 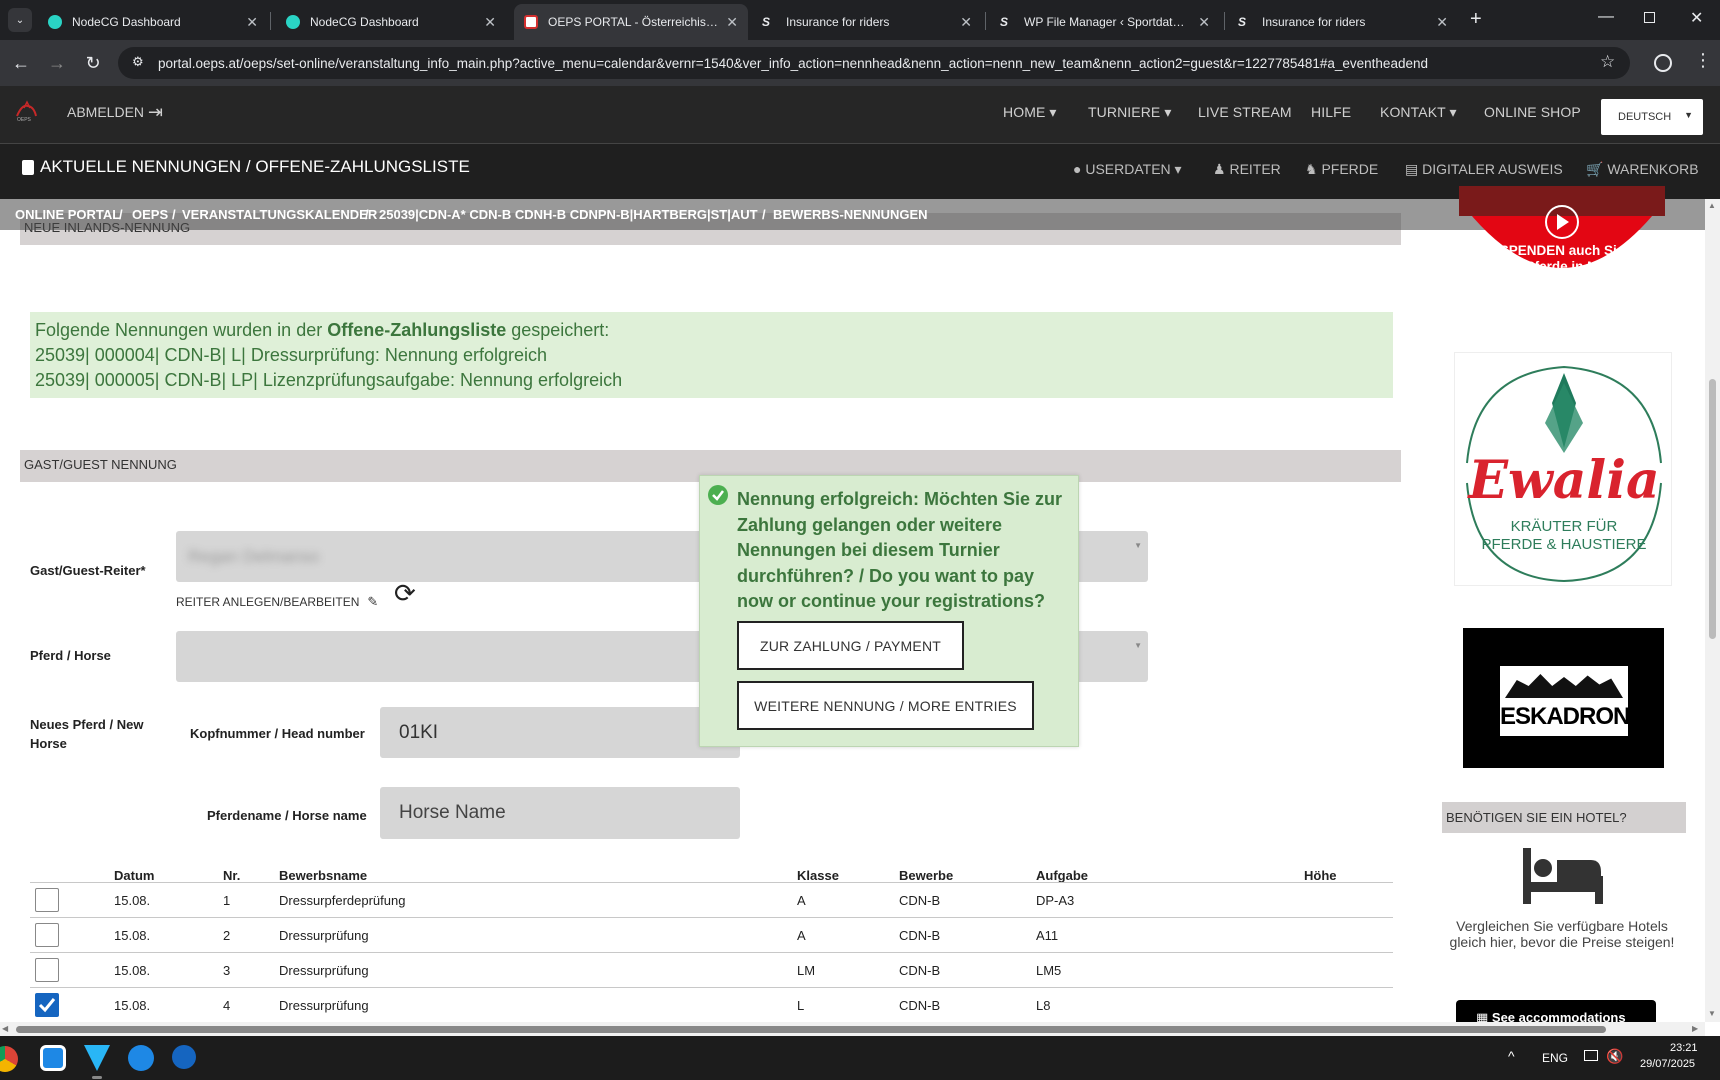 I want to click on clock-date: 29/07/2025, so click(x=1667, y=1064).